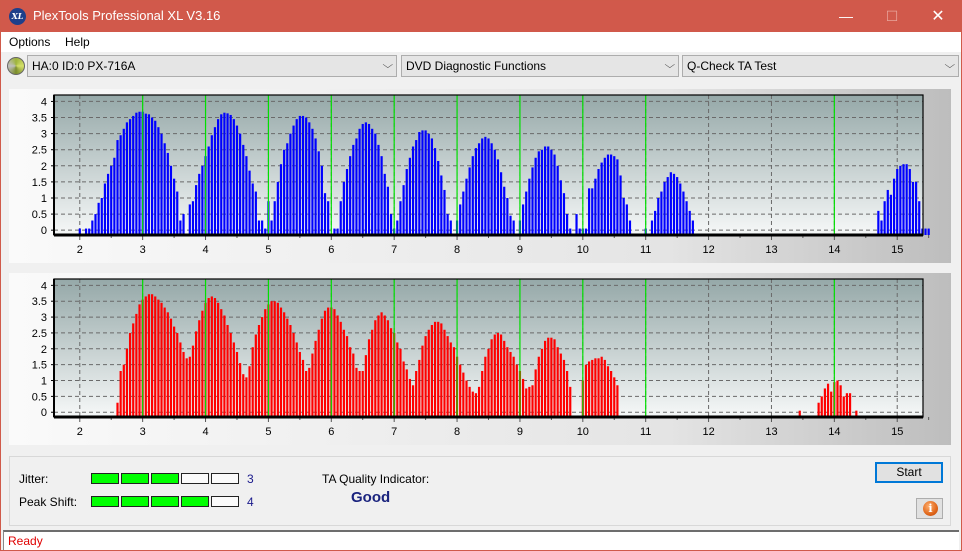 The height and width of the screenshot is (551, 962). I want to click on minimize-button: —, so click(846, 16).